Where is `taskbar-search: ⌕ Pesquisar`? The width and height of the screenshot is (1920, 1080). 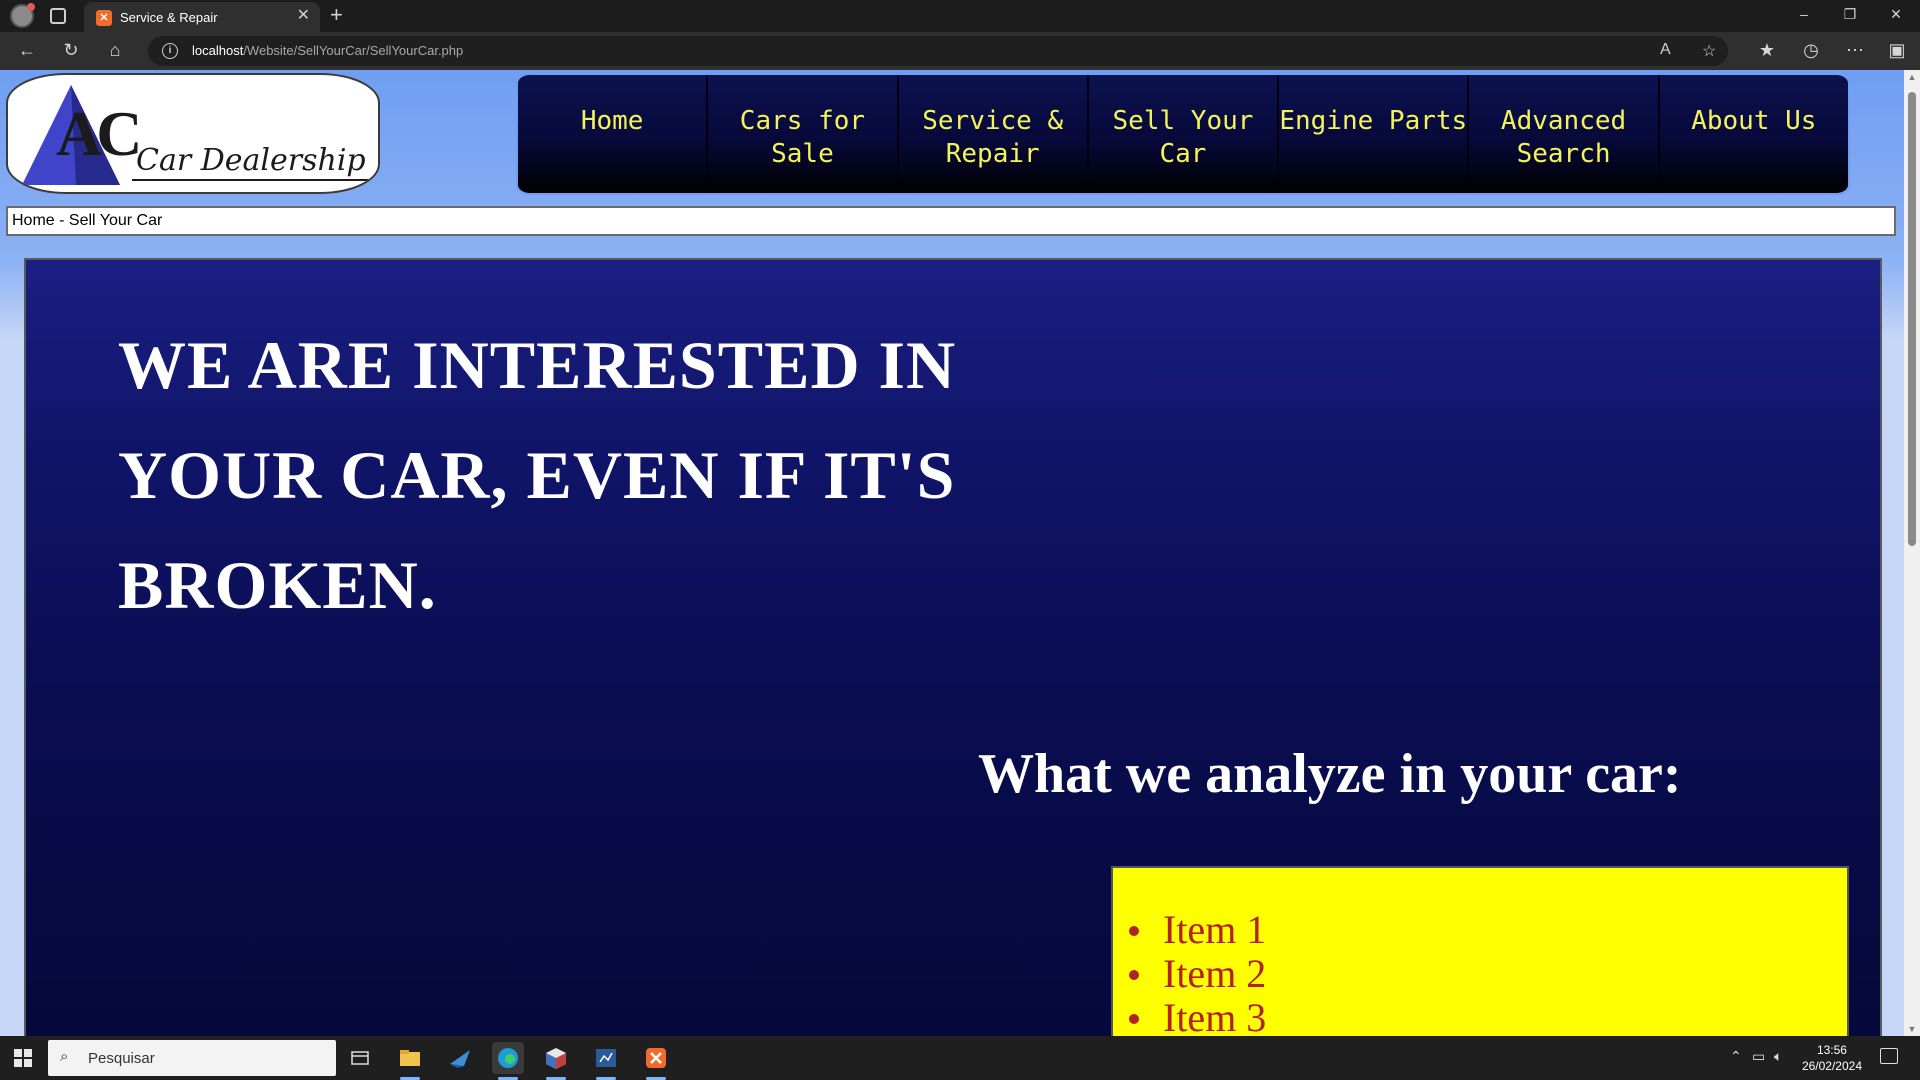 taskbar-search: ⌕ Pesquisar is located at coordinates (192, 1058).